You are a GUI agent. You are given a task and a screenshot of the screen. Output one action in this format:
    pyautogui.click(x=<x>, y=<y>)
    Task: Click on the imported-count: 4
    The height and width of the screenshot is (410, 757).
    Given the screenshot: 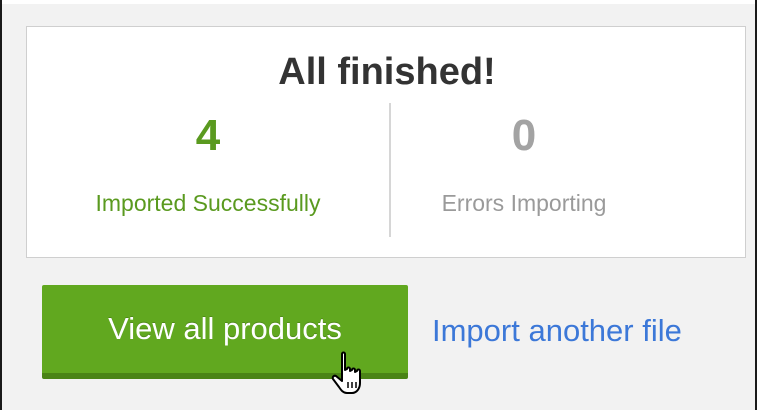 What is the action you would take?
    pyautogui.click(x=208, y=135)
    